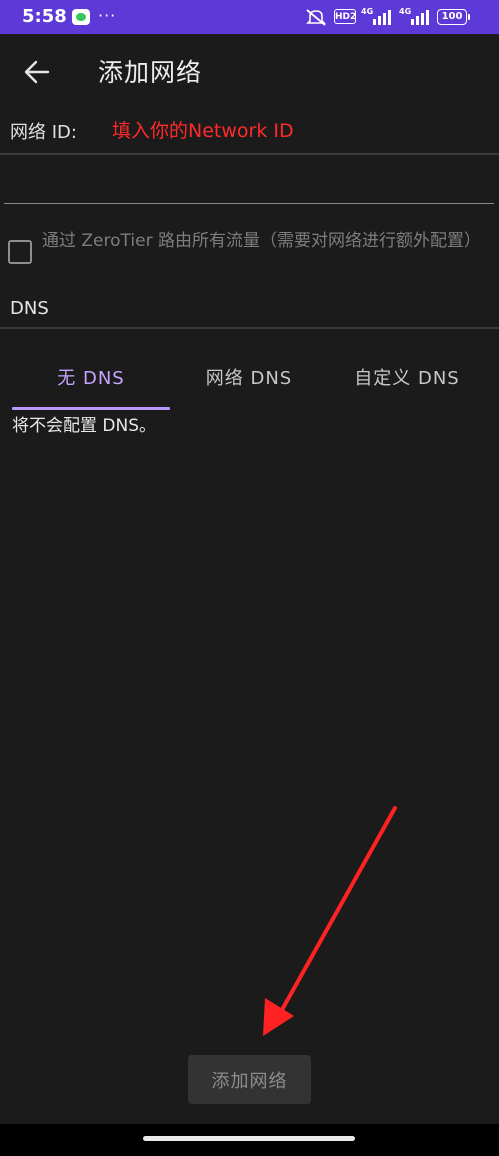 The image size is (499, 1156). What do you see at coordinates (44, 16) in the screenshot?
I see `status-time: 5:58` at bounding box center [44, 16].